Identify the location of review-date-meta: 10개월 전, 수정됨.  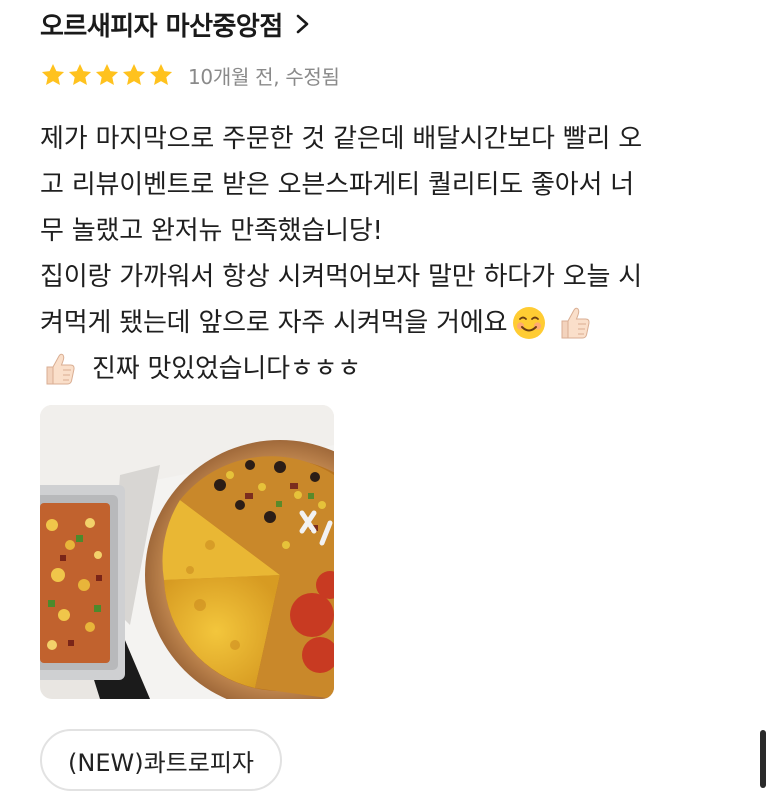
(264, 76).